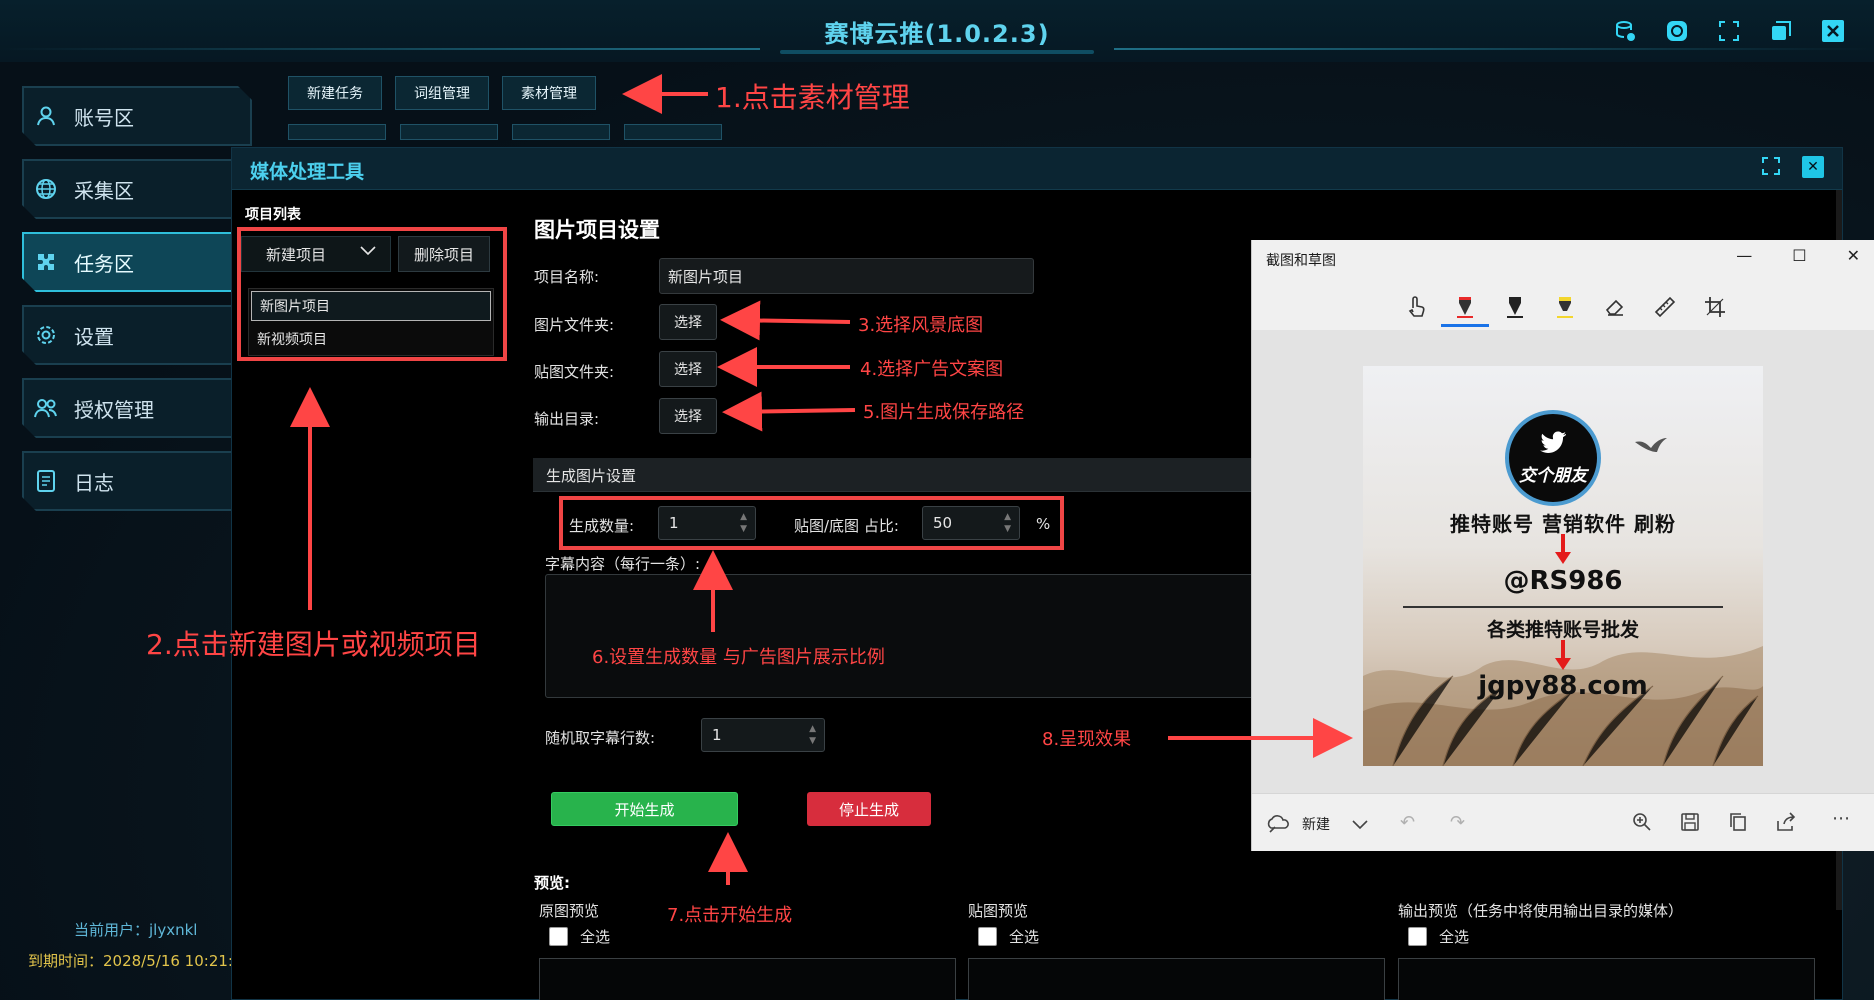 Image resolution: width=1874 pixels, height=1000 pixels. I want to click on sidebar-item-label: 任务区, so click(104, 263).